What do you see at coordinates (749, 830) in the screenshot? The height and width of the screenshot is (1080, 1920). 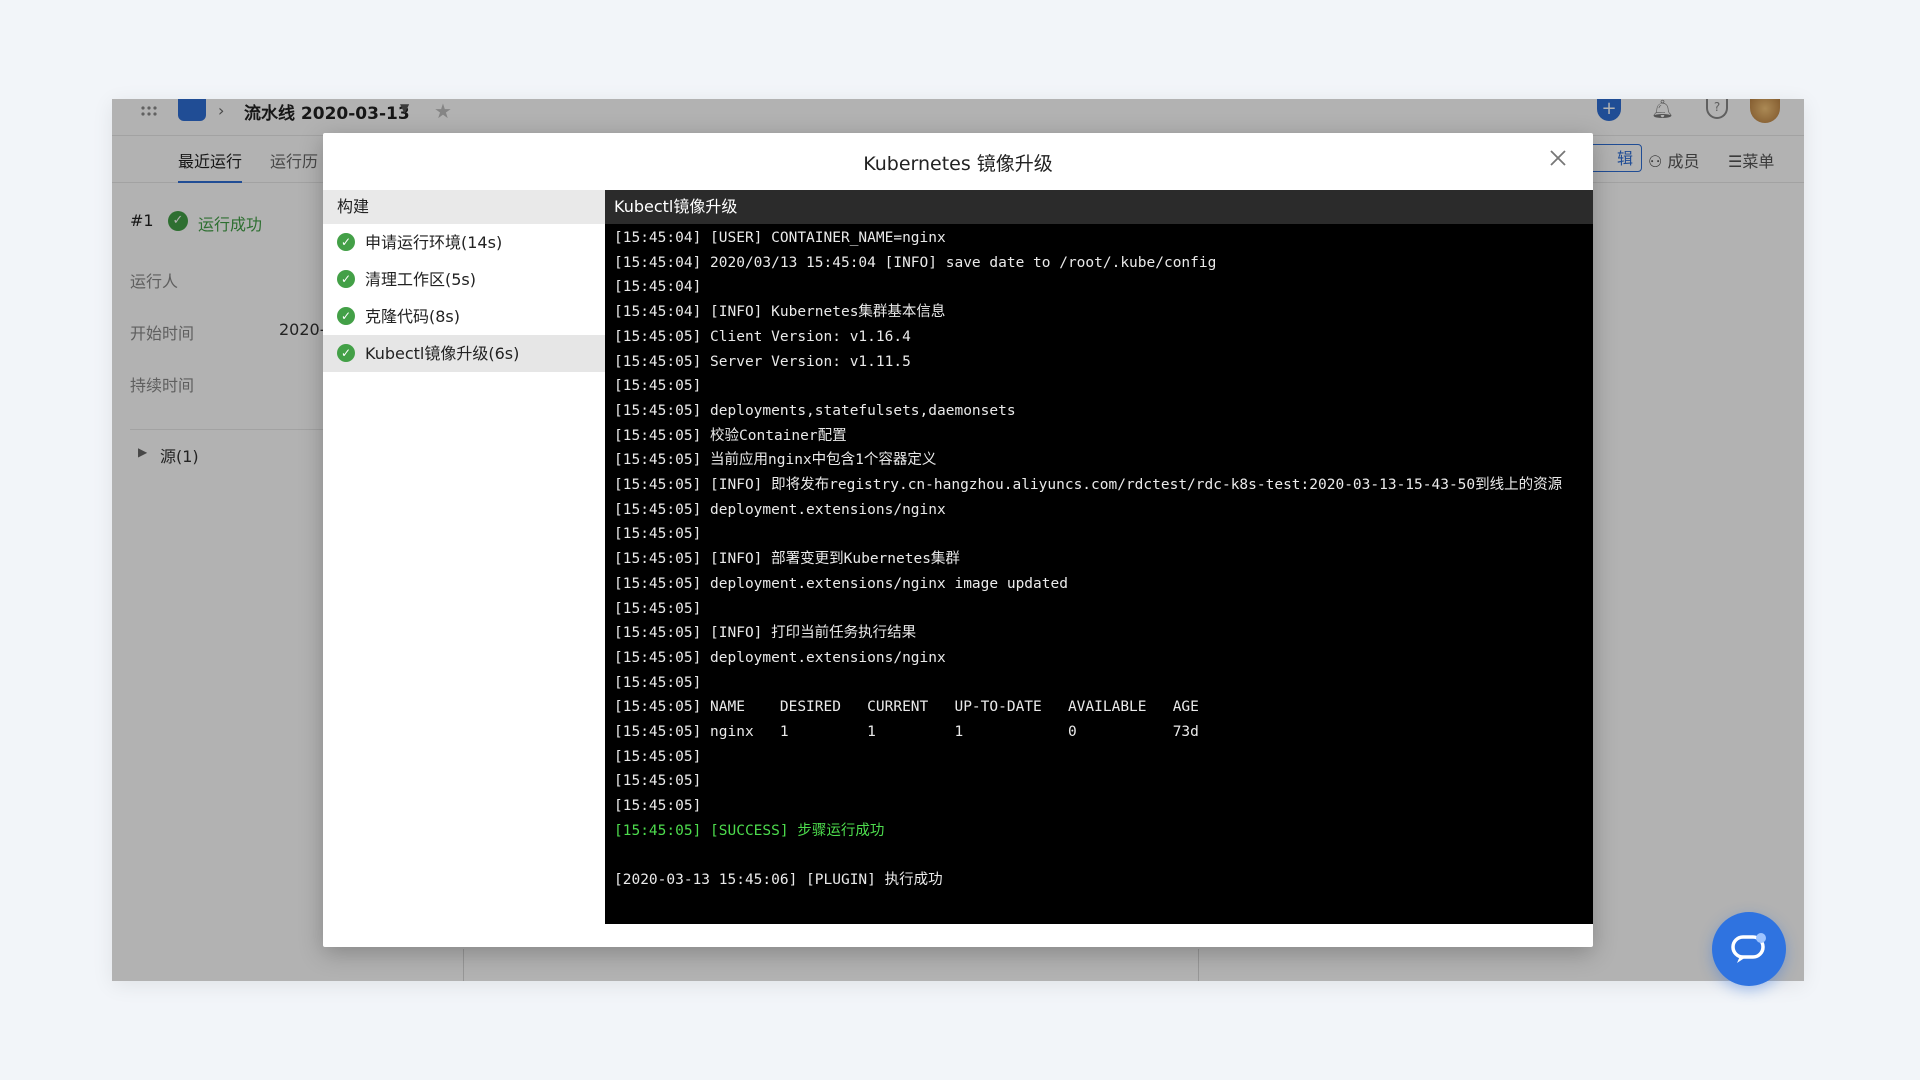 I see `log-line: [15:45:05] [SUCCESS] 步骤运行成功` at bounding box center [749, 830].